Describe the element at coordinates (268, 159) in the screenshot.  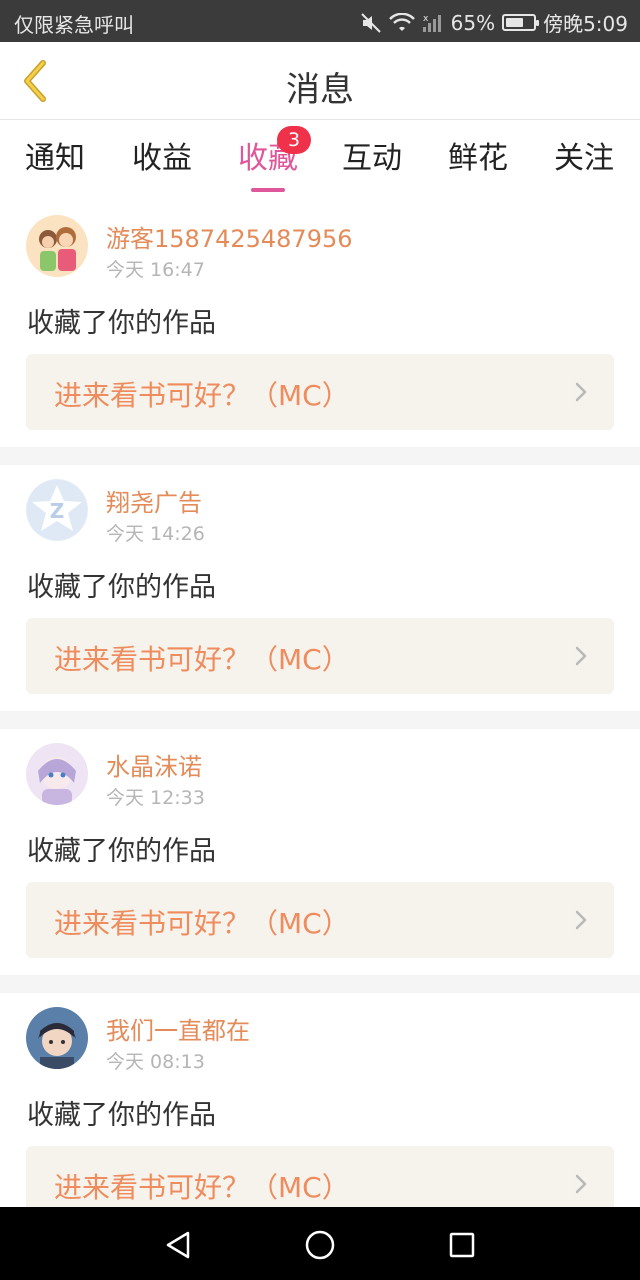
I see `tab-favorites: 收藏 3` at that location.